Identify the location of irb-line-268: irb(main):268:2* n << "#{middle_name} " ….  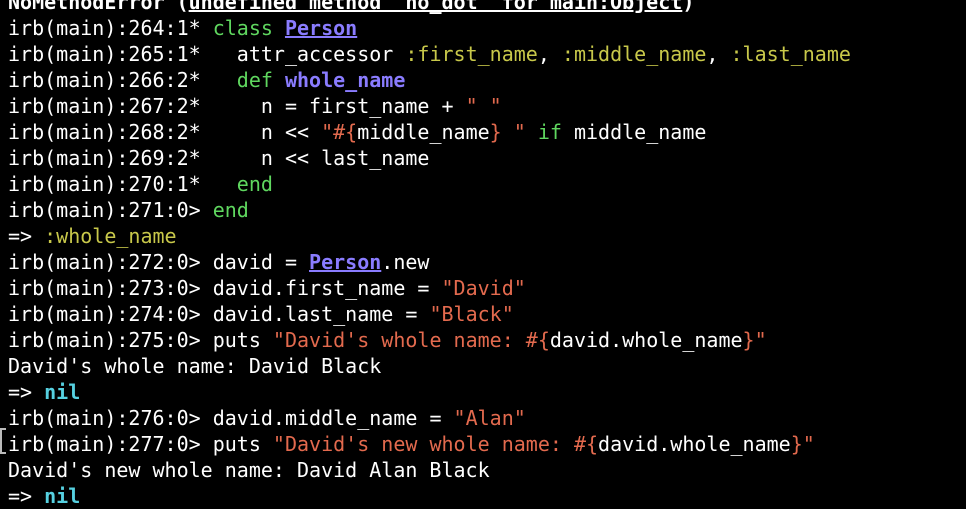
(487, 132).